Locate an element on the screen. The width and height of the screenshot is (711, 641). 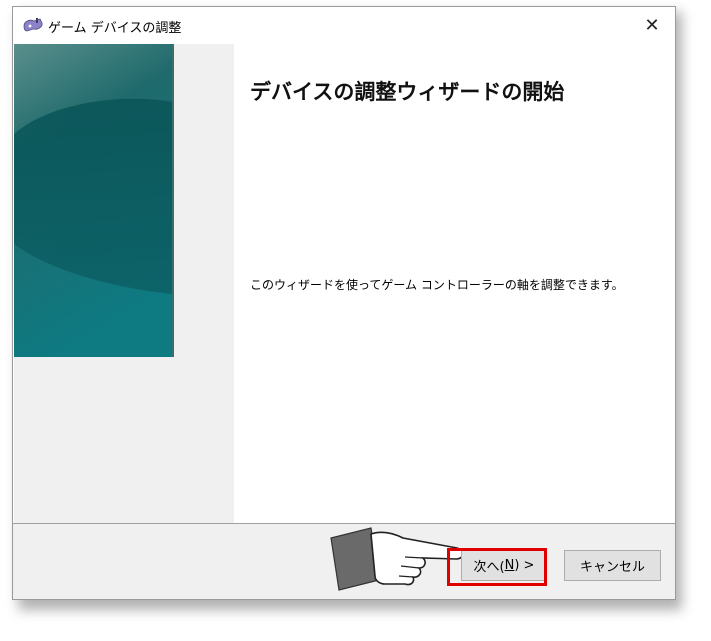
wizard-heading: デバイスの調整ウィザードの開始 is located at coordinates (407, 92).